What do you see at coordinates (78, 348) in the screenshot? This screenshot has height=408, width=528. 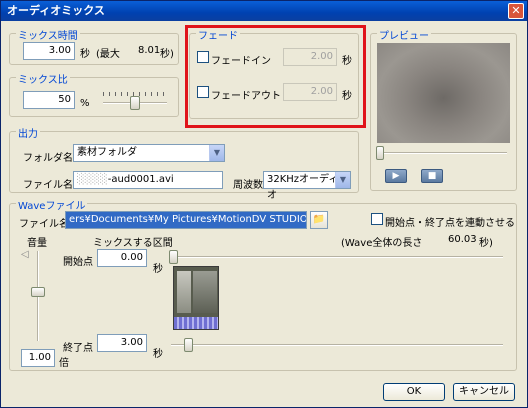 I see `end-point-label: 終了点` at bounding box center [78, 348].